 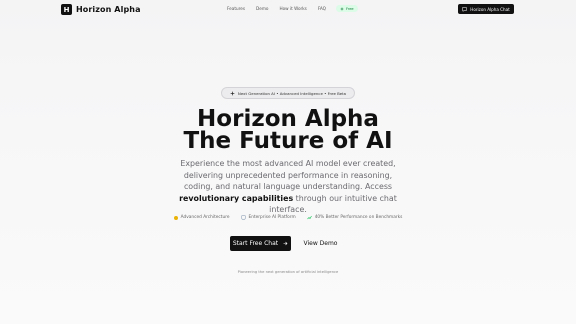 I want to click on chart-up-icon, so click(x=309, y=217).